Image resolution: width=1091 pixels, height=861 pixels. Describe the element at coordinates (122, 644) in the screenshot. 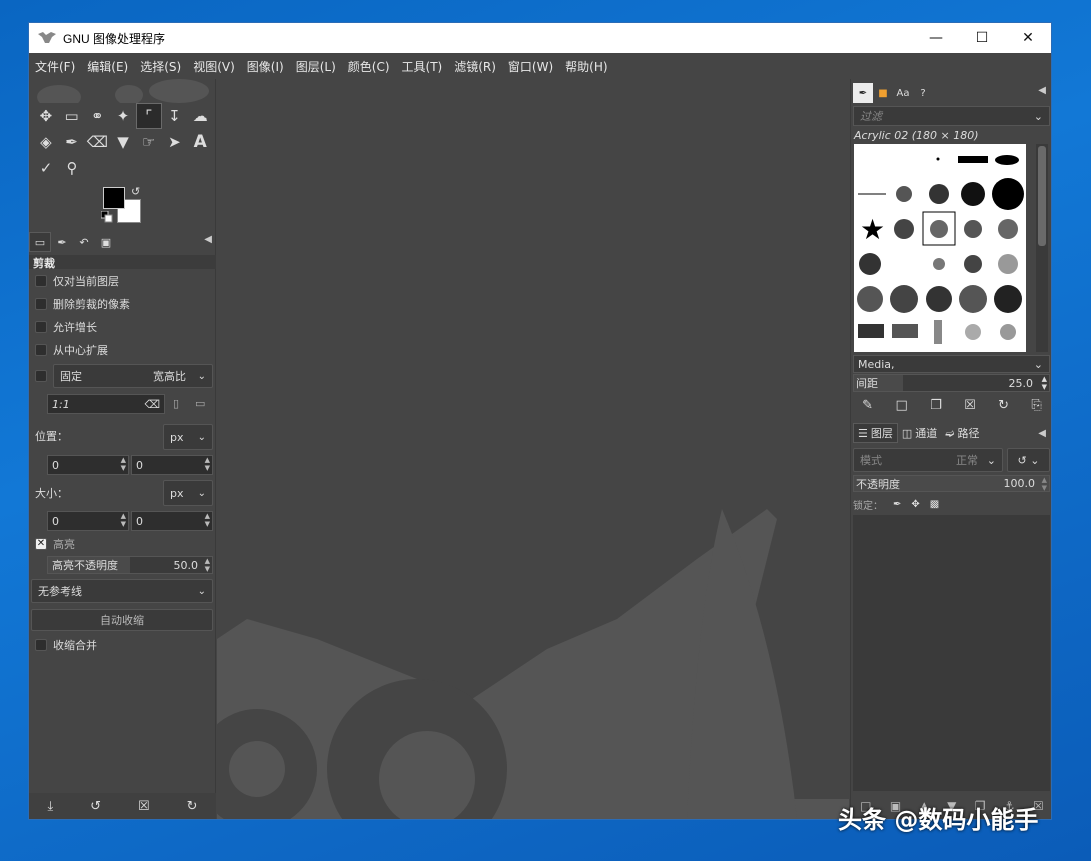

I see `shrink-merged-option: 收缩合并` at that location.